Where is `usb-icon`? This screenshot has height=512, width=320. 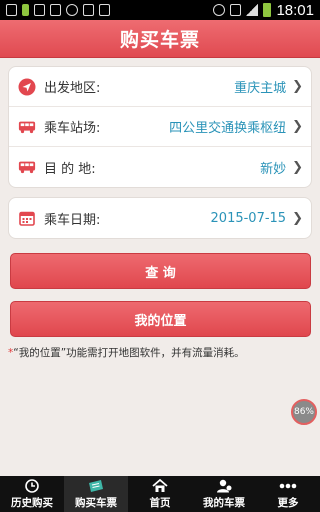 usb-icon is located at coordinates (11, 10).